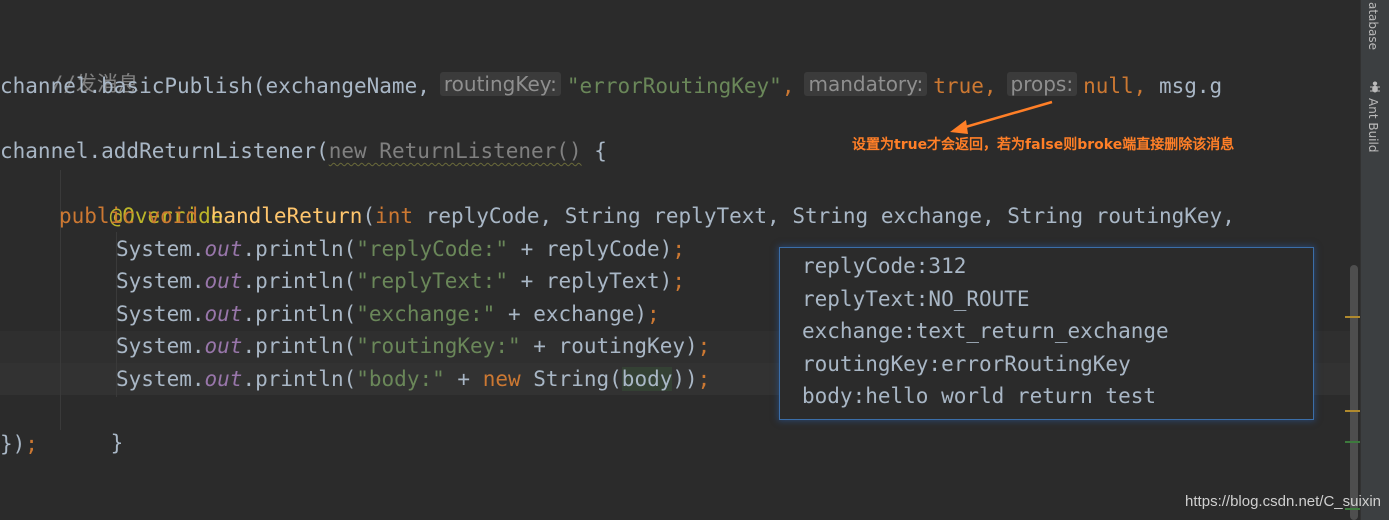 Image resolution: width=1389 pixels, height=520 pixels. I want to click on code-line-comment: //发消息, so click(69, 66).